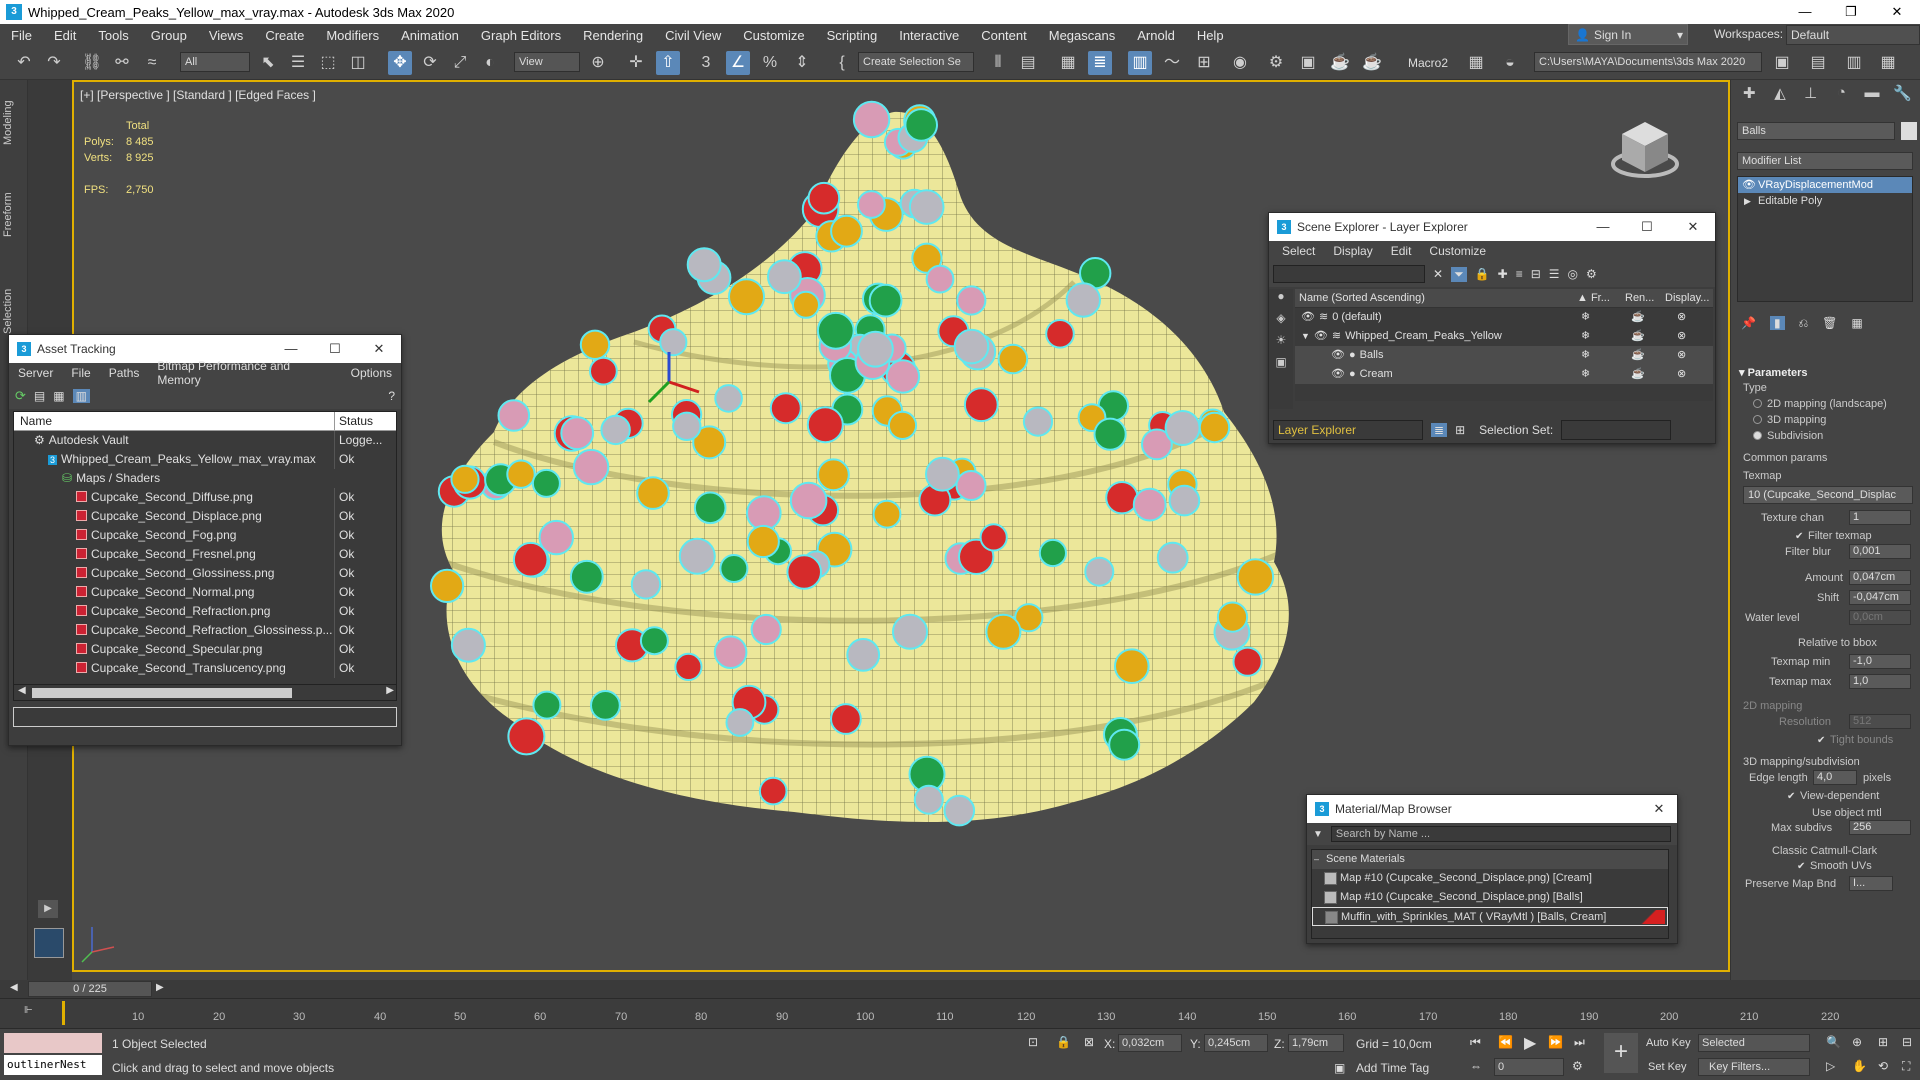 This screenshot has height=1080, width=1920. I want to click on display-geometry-icon: ◈, so click(1281, 322).